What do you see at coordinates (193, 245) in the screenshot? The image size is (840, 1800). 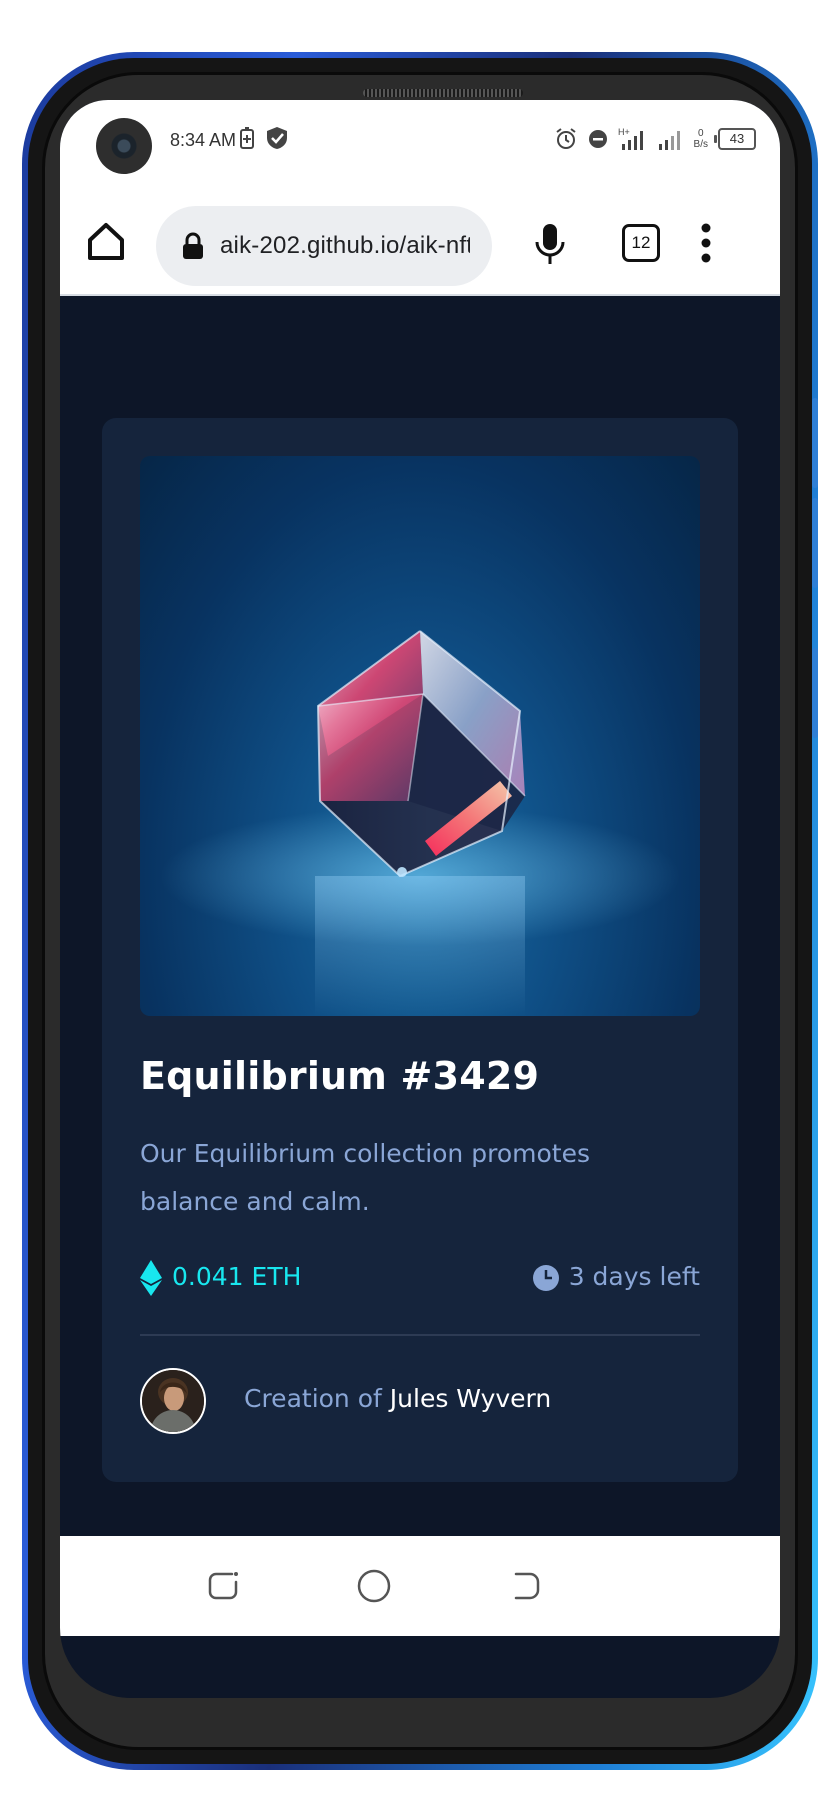 I see `lock-icon` at bounding box center [193, 245].